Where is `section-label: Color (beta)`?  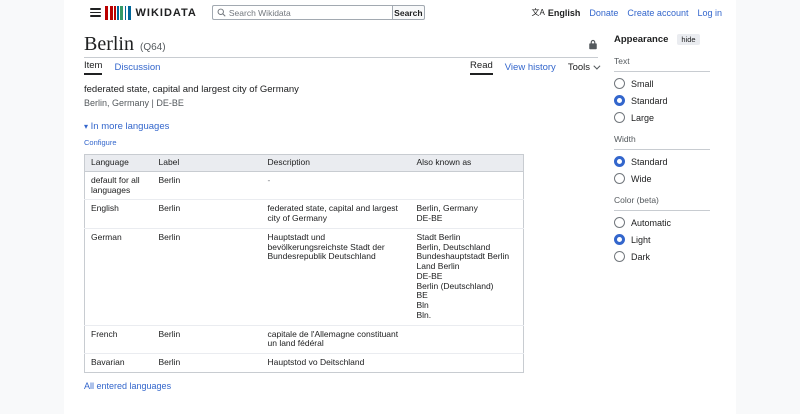
section-label: Color (beta) is located at coordinates (662, 203).